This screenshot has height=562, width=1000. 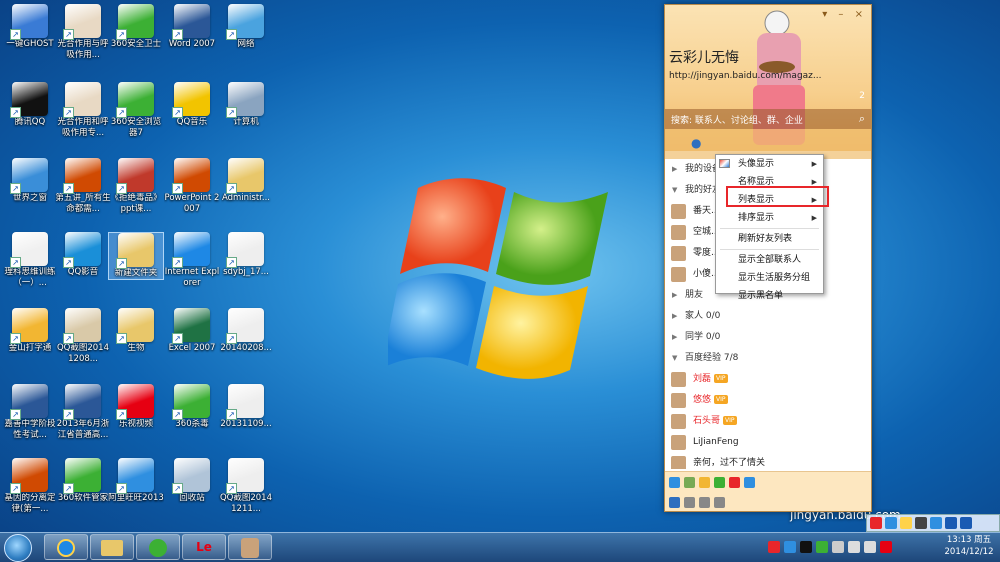 I want to click on desktop-icon: ↗ 360安全卫士, so click(x=136, y=27).